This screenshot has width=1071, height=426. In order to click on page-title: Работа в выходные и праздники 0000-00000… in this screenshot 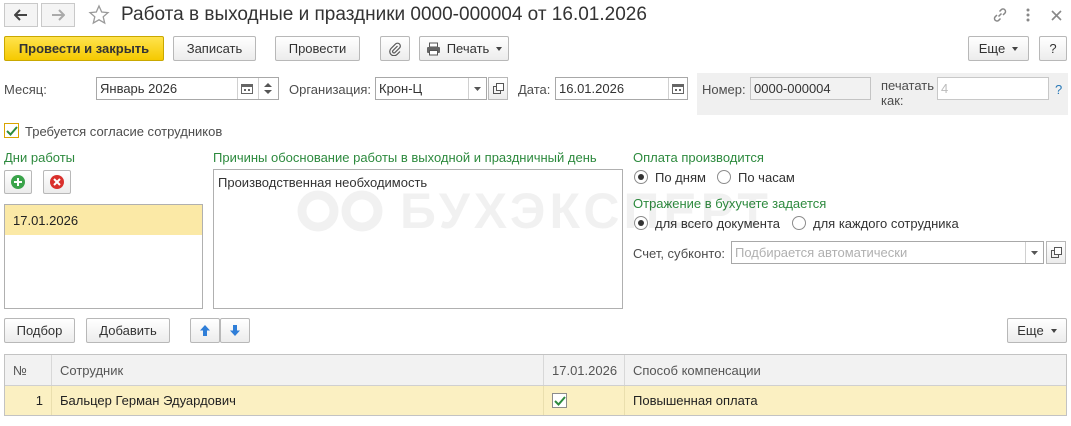, I will do `click(384, 14)`.